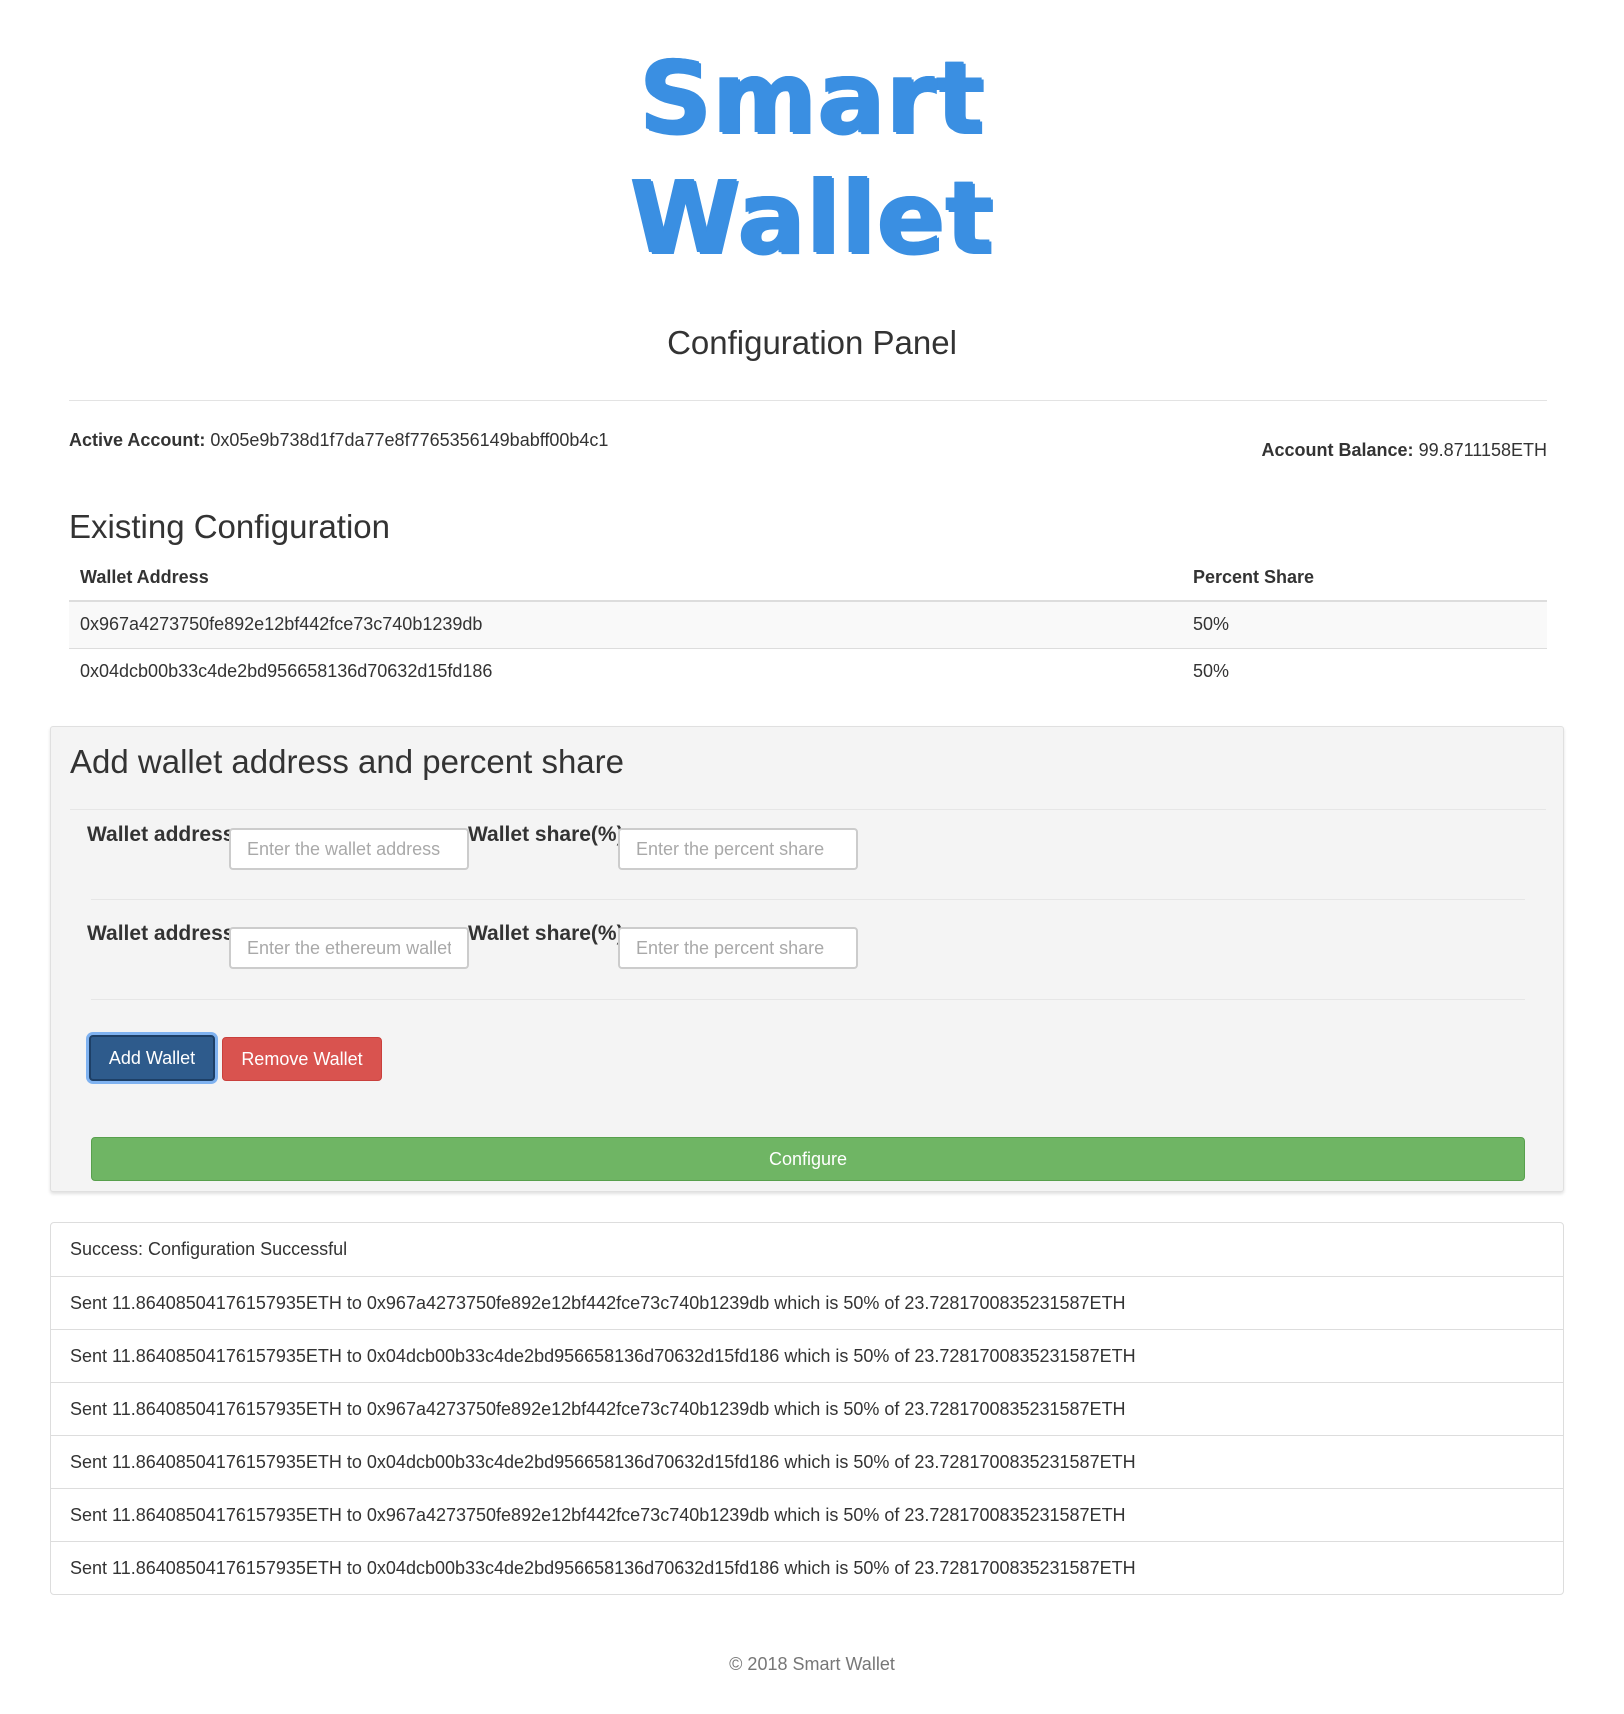  Describe the element at coordinates (808, 809) in the screenshot. I see `add-panel-divider` at that location.